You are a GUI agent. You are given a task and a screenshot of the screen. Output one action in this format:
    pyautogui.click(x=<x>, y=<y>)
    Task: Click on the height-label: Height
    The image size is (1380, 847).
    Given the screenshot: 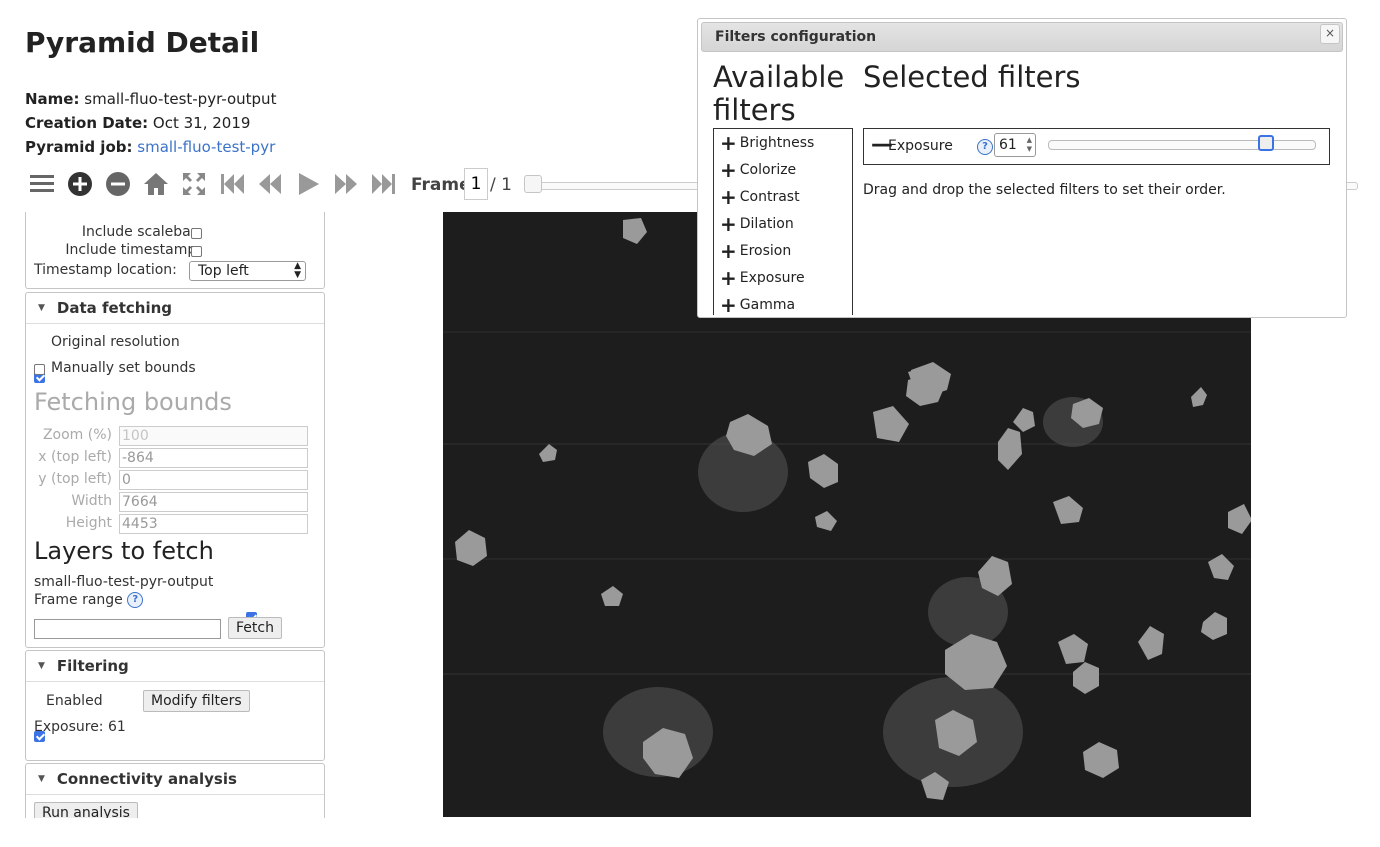 What is the action you would take?
    pyautogui.click(x=88, y=523)
    